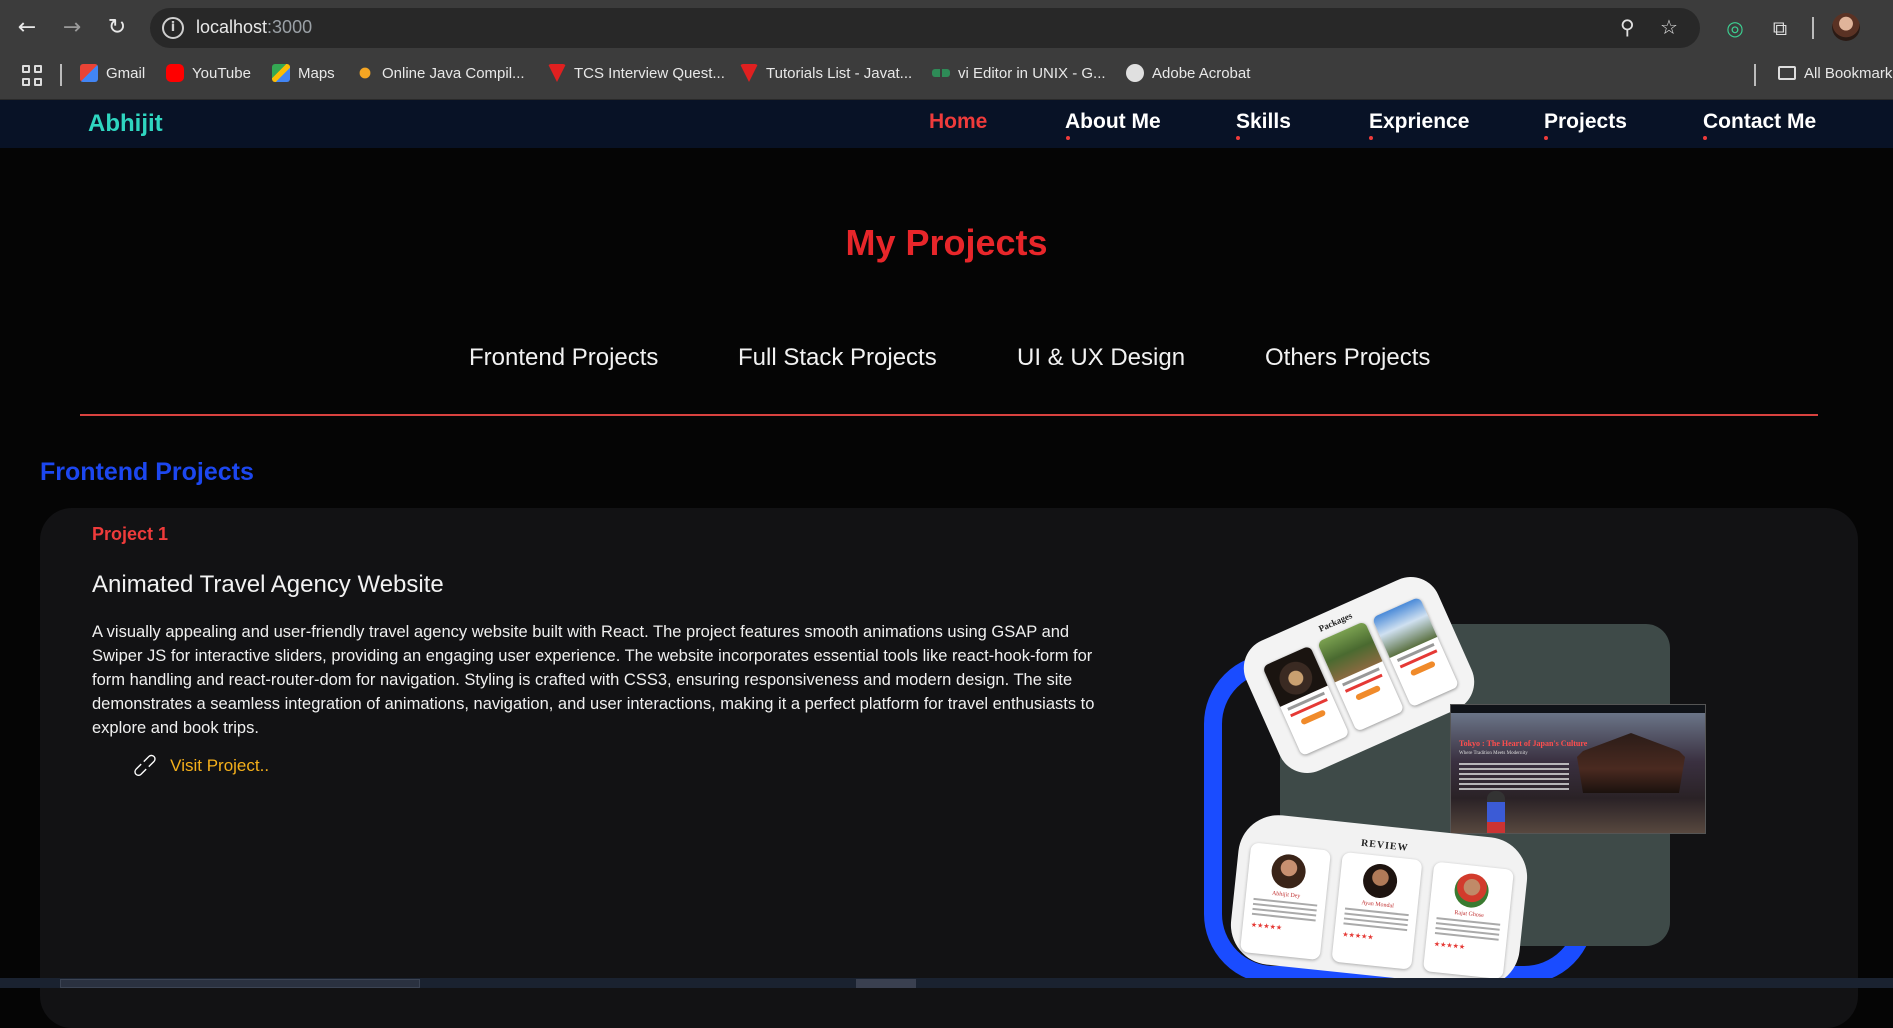 The height and width of the screenshot is (1028, 1893). I want to click on review-item: Abhijit Dey ★★★★★, so click(1285, 901).